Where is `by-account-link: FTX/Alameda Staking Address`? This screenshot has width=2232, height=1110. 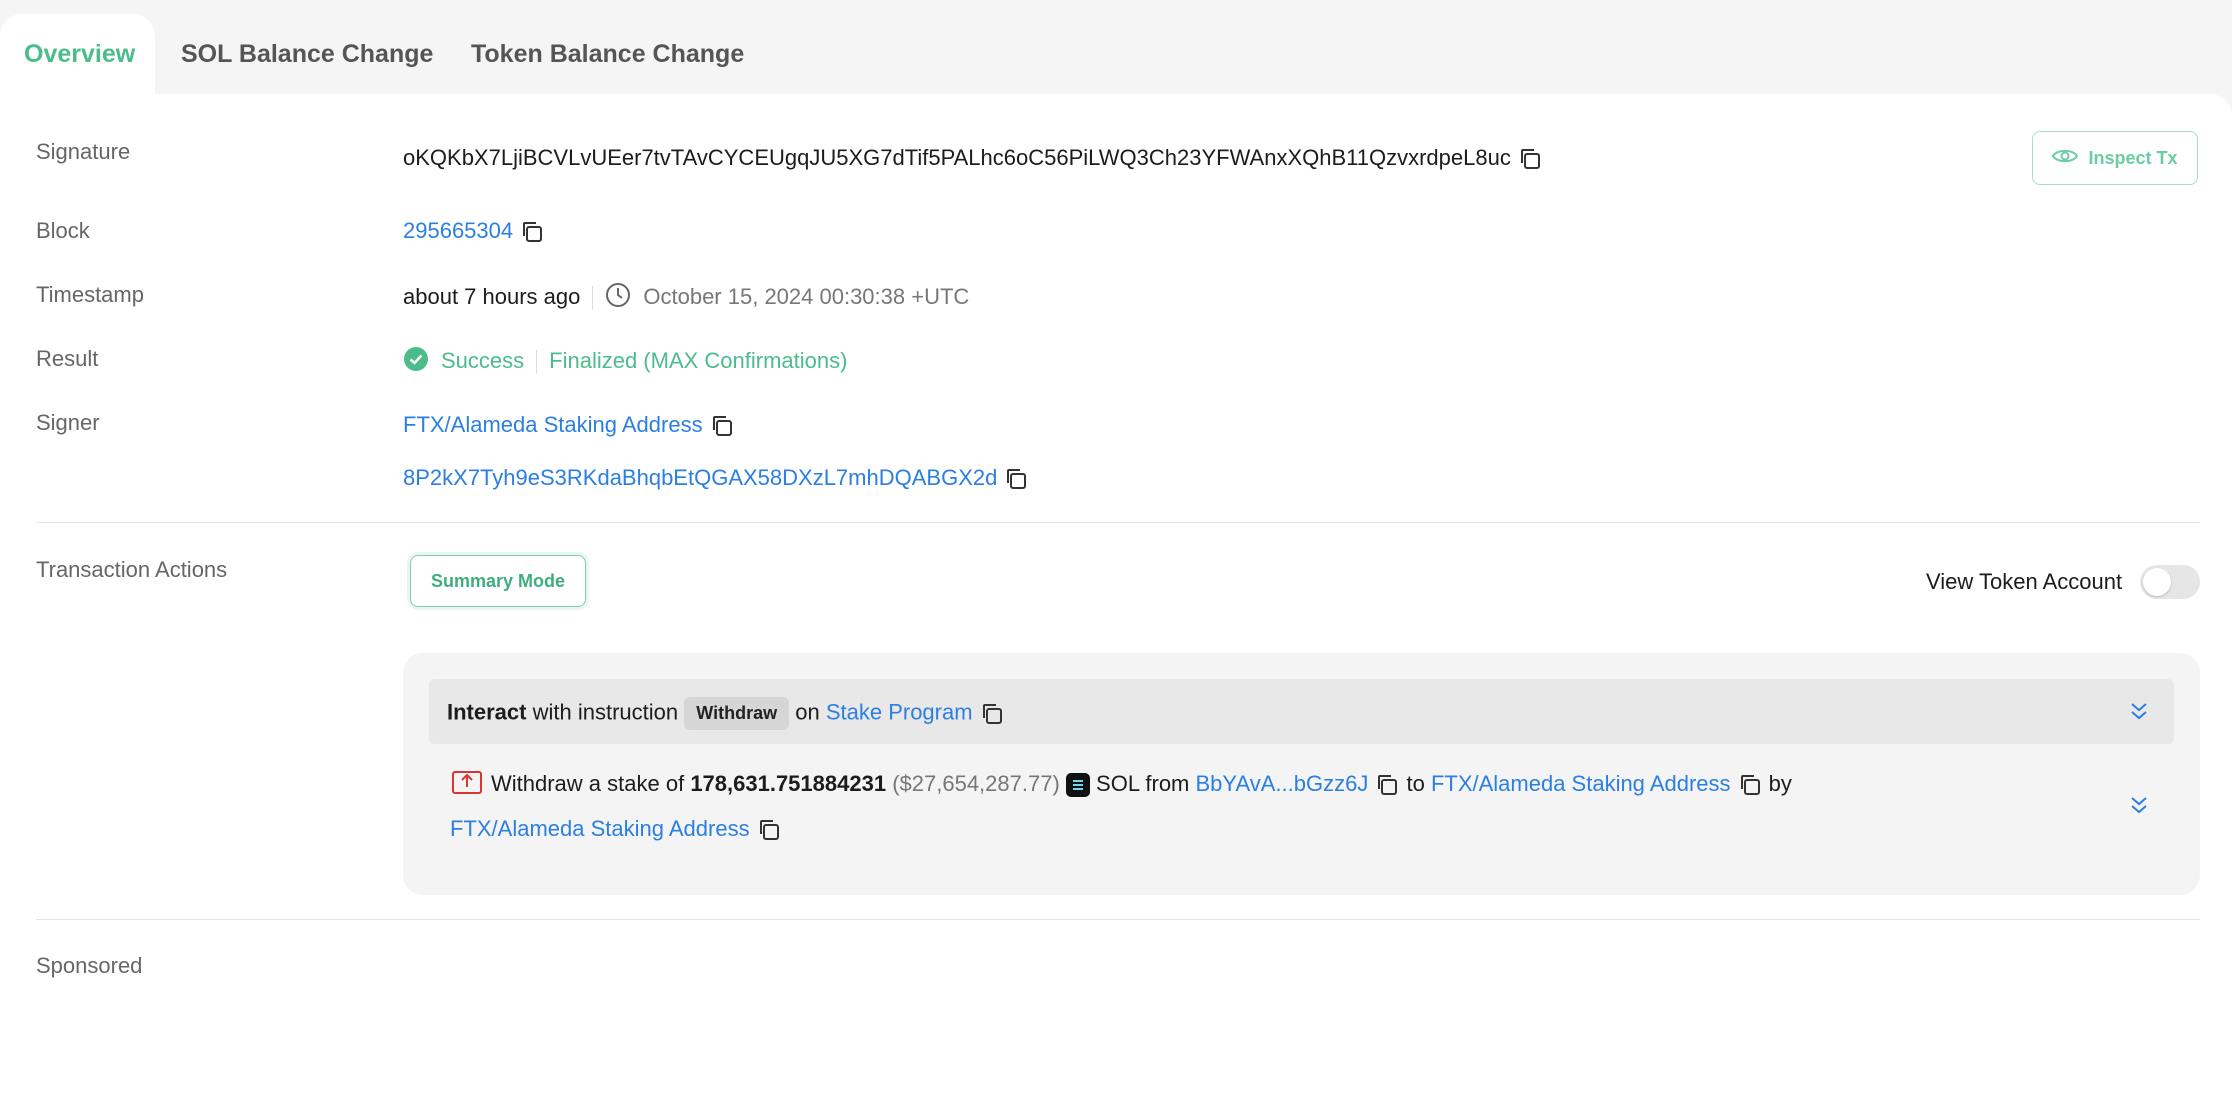
by-account-link: FTX/Alameda Staking Address is located at coordinates (600, 828).